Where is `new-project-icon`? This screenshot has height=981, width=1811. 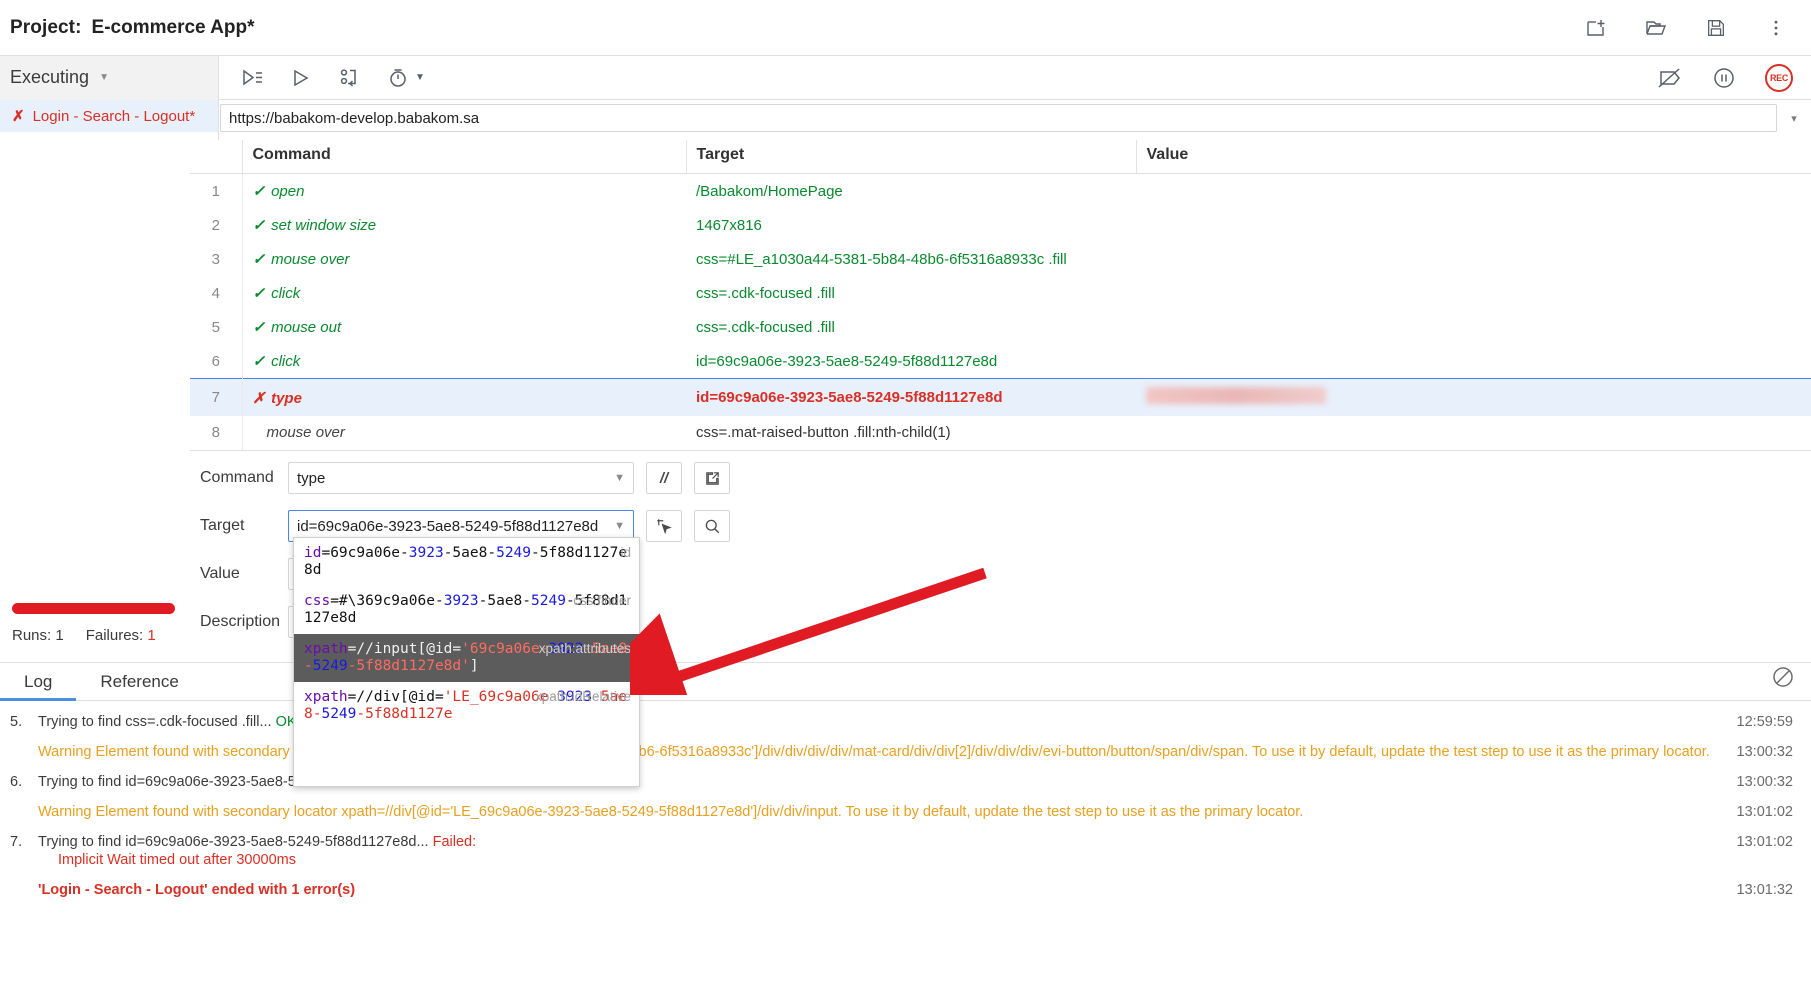 new-project-icon is located at coordinates (1596, 28).